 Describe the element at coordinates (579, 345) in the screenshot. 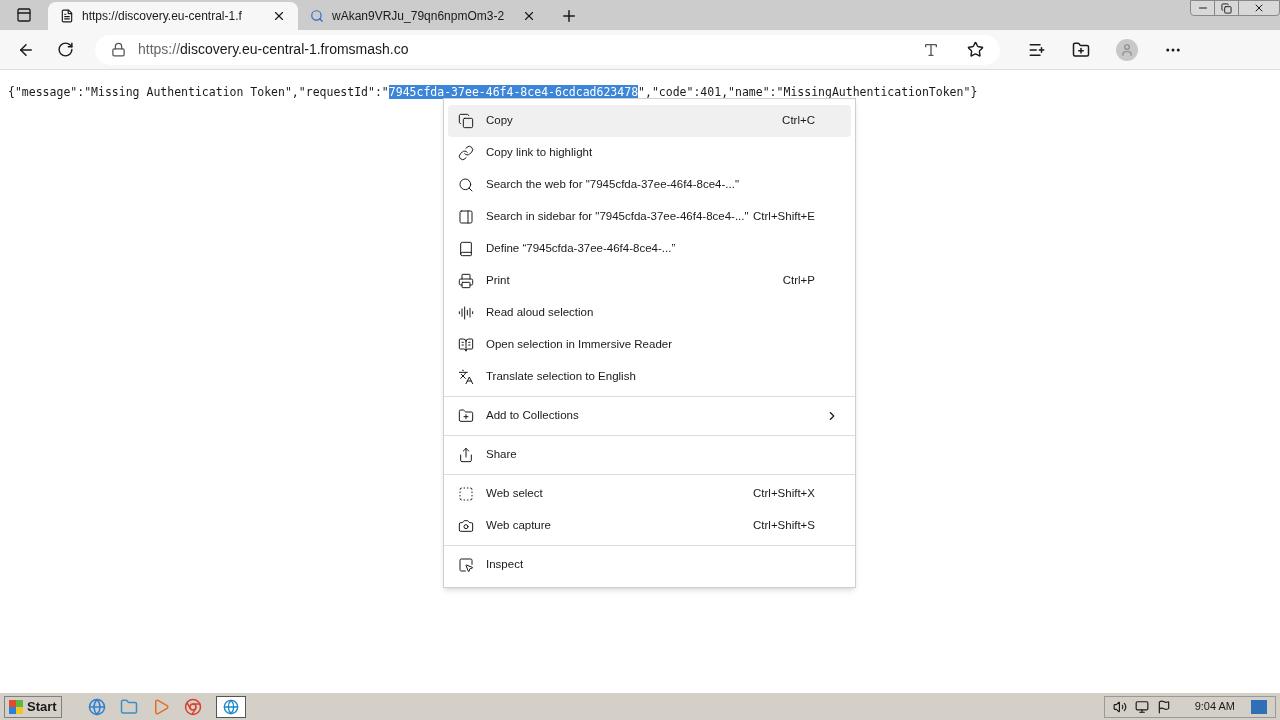

I see `menu-item-label: Open selection in Immersive Reader` at that location.